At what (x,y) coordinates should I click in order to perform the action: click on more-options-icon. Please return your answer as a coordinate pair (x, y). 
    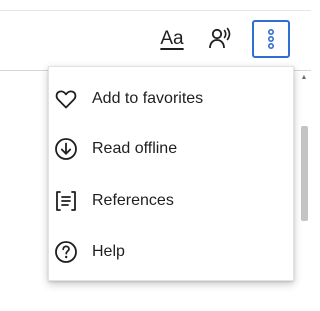
    Looking at the image, I should click on (271, 39).